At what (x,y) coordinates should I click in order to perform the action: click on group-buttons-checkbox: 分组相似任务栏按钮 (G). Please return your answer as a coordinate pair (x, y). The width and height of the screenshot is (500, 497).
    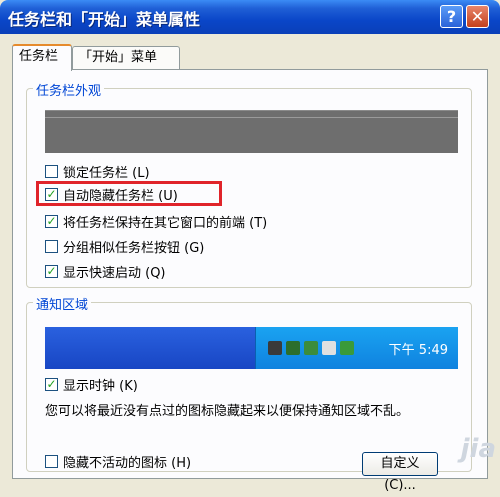
    Looking at the image, I should click on (125, 246).